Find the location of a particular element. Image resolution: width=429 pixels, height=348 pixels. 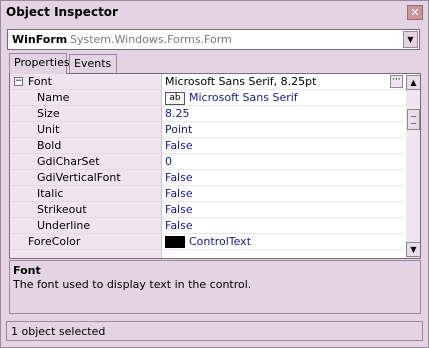

property-row-partial is located at coordinates (207, 254).